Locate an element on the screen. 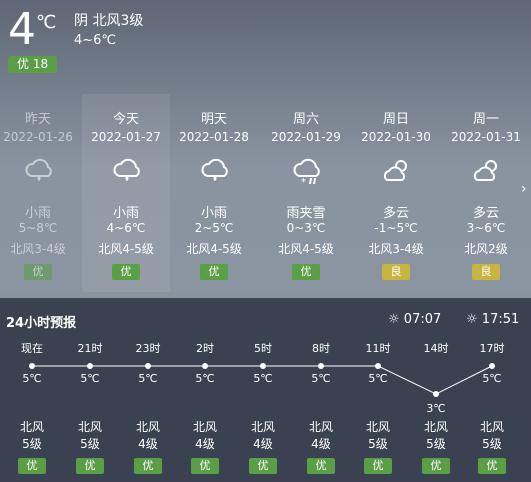 This screenshot has width=531, height=482. day-date: 2022-01-31 is located at coordinates (486, 137).